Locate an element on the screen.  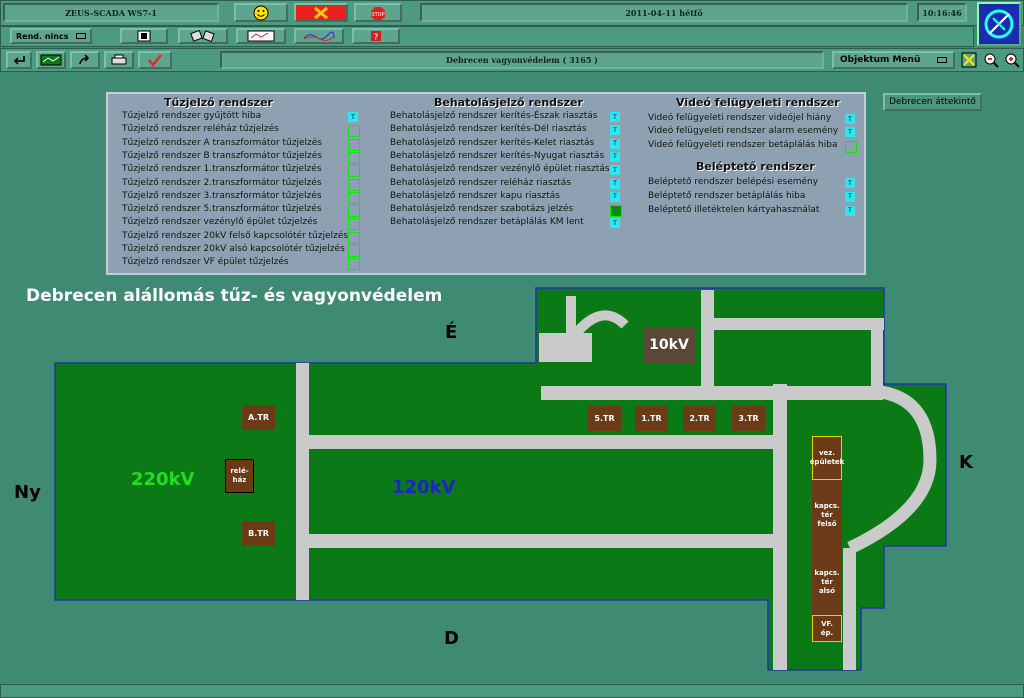
status-bar is located at coordinates (512, 691).